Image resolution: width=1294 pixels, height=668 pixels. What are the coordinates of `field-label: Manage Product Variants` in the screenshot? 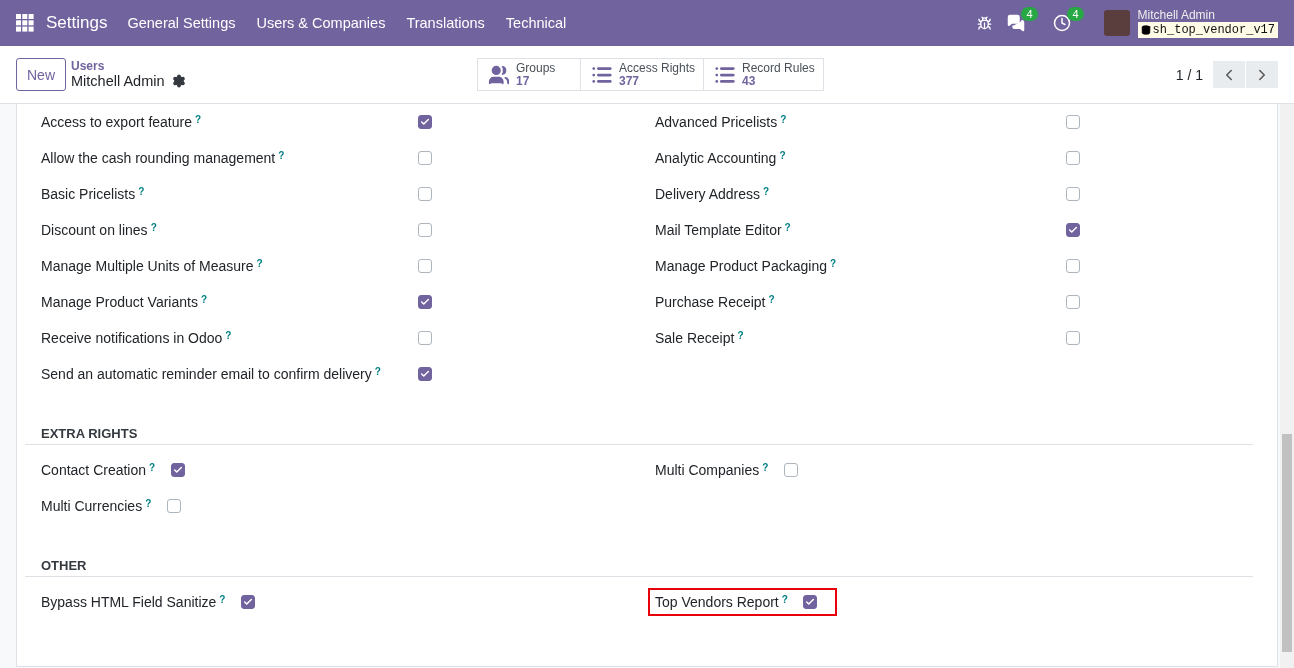 It's located at (119, 302).